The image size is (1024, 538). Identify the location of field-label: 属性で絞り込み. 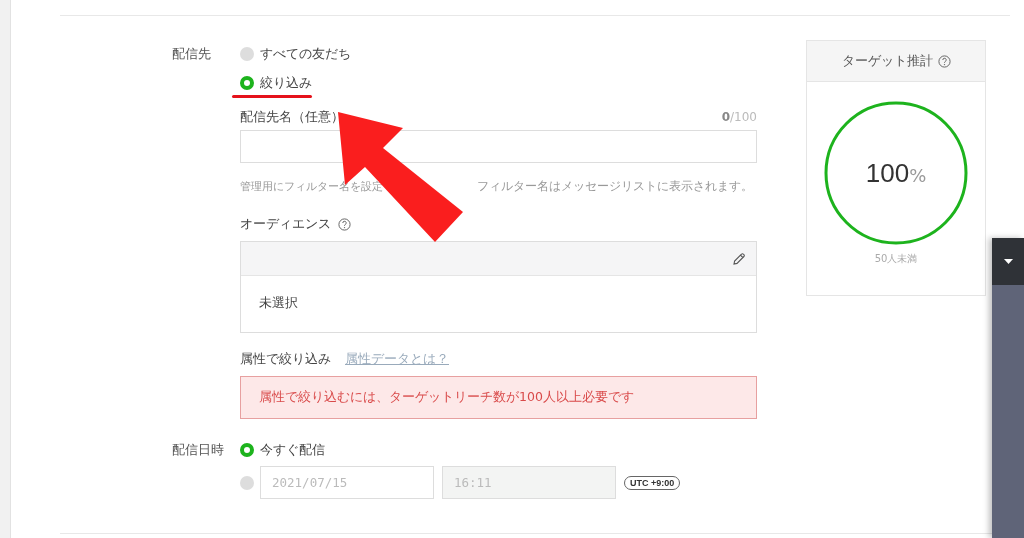
(285, 359).